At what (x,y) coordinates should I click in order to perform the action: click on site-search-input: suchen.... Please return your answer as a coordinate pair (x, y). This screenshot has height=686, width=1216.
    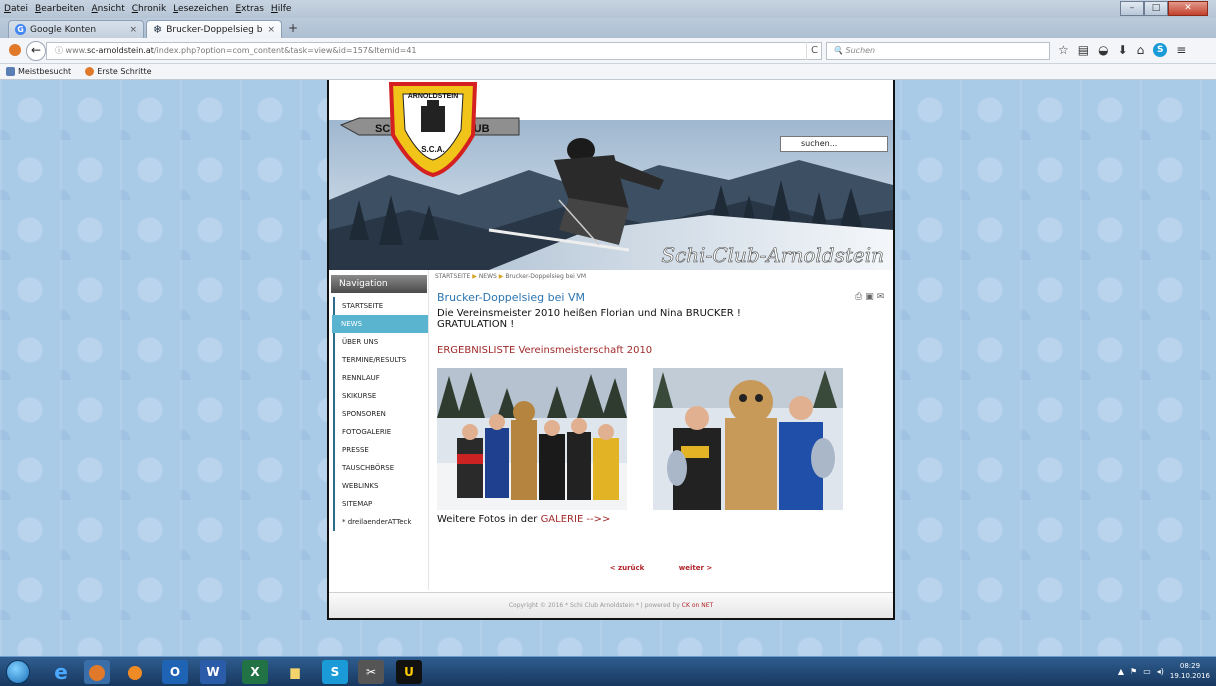
    Looking at the image, I should click on (834, 144).